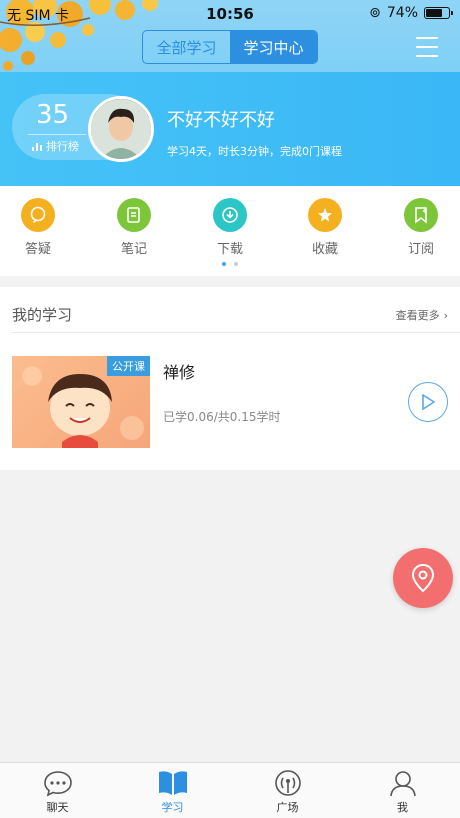  Describe the element at coordinates (402, 784) in the screenshot. I see `person-icon` at that location.